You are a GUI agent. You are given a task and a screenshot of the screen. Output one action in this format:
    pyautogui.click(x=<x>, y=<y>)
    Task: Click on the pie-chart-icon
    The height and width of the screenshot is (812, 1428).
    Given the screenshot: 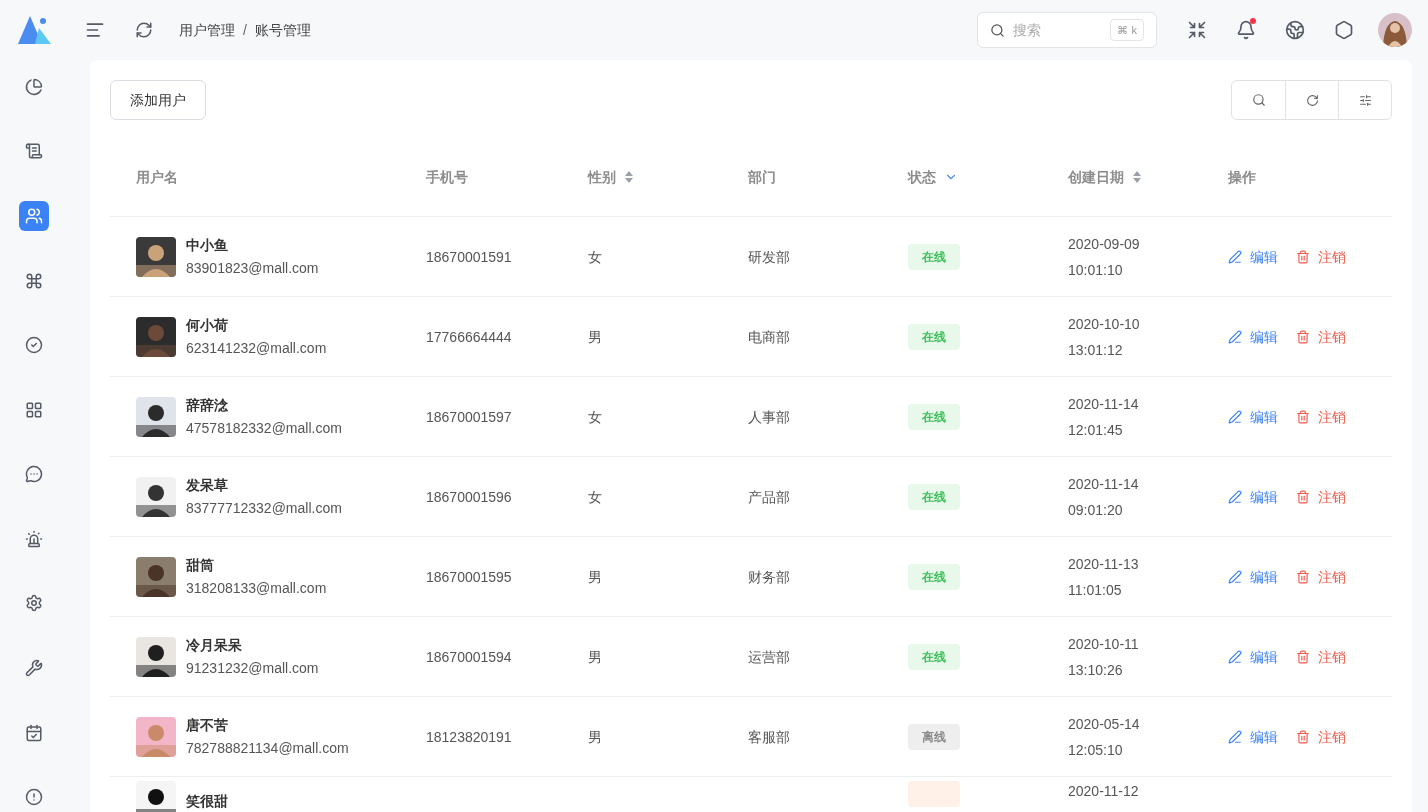 What is the action you would take?
    pyautogui.click(x=34, y=86)
    